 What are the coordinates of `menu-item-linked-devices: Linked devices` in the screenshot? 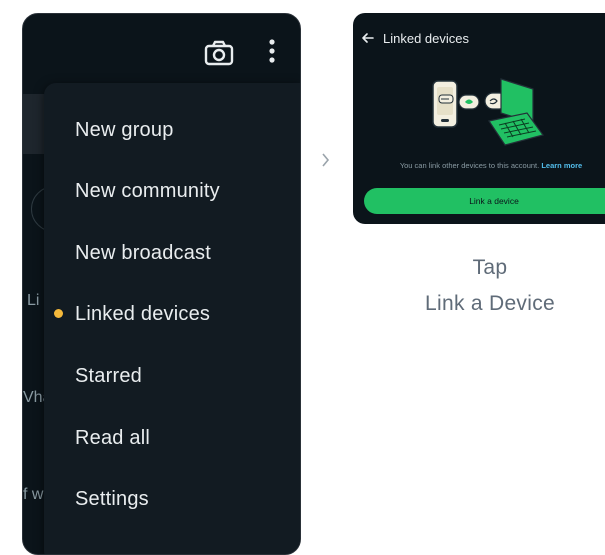 It's located at (142, 314).